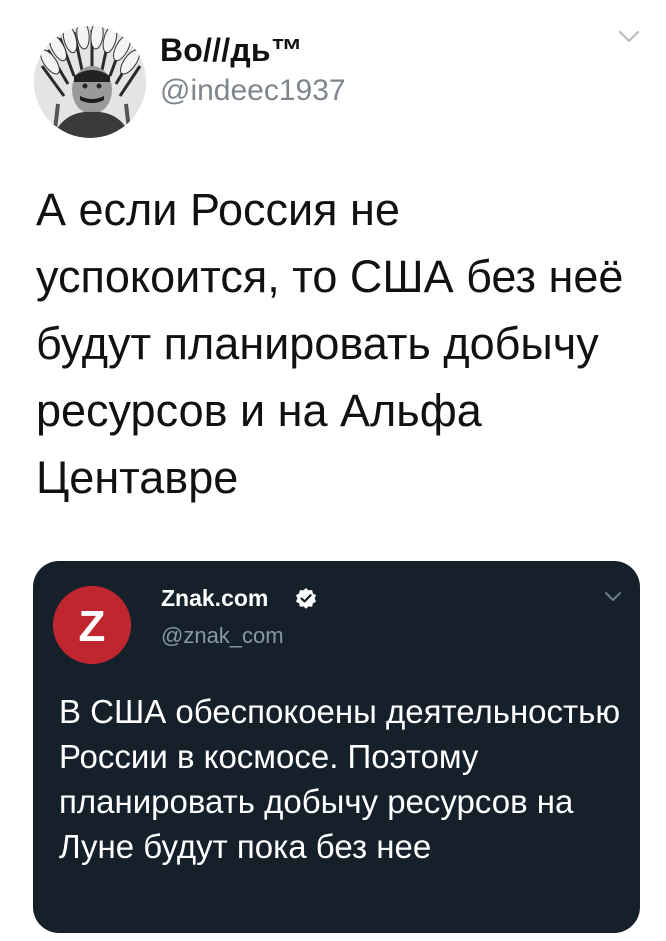 This screenshot has height=941, width=666. I want to click on author-name: Во///дь™, so click(231, 50).